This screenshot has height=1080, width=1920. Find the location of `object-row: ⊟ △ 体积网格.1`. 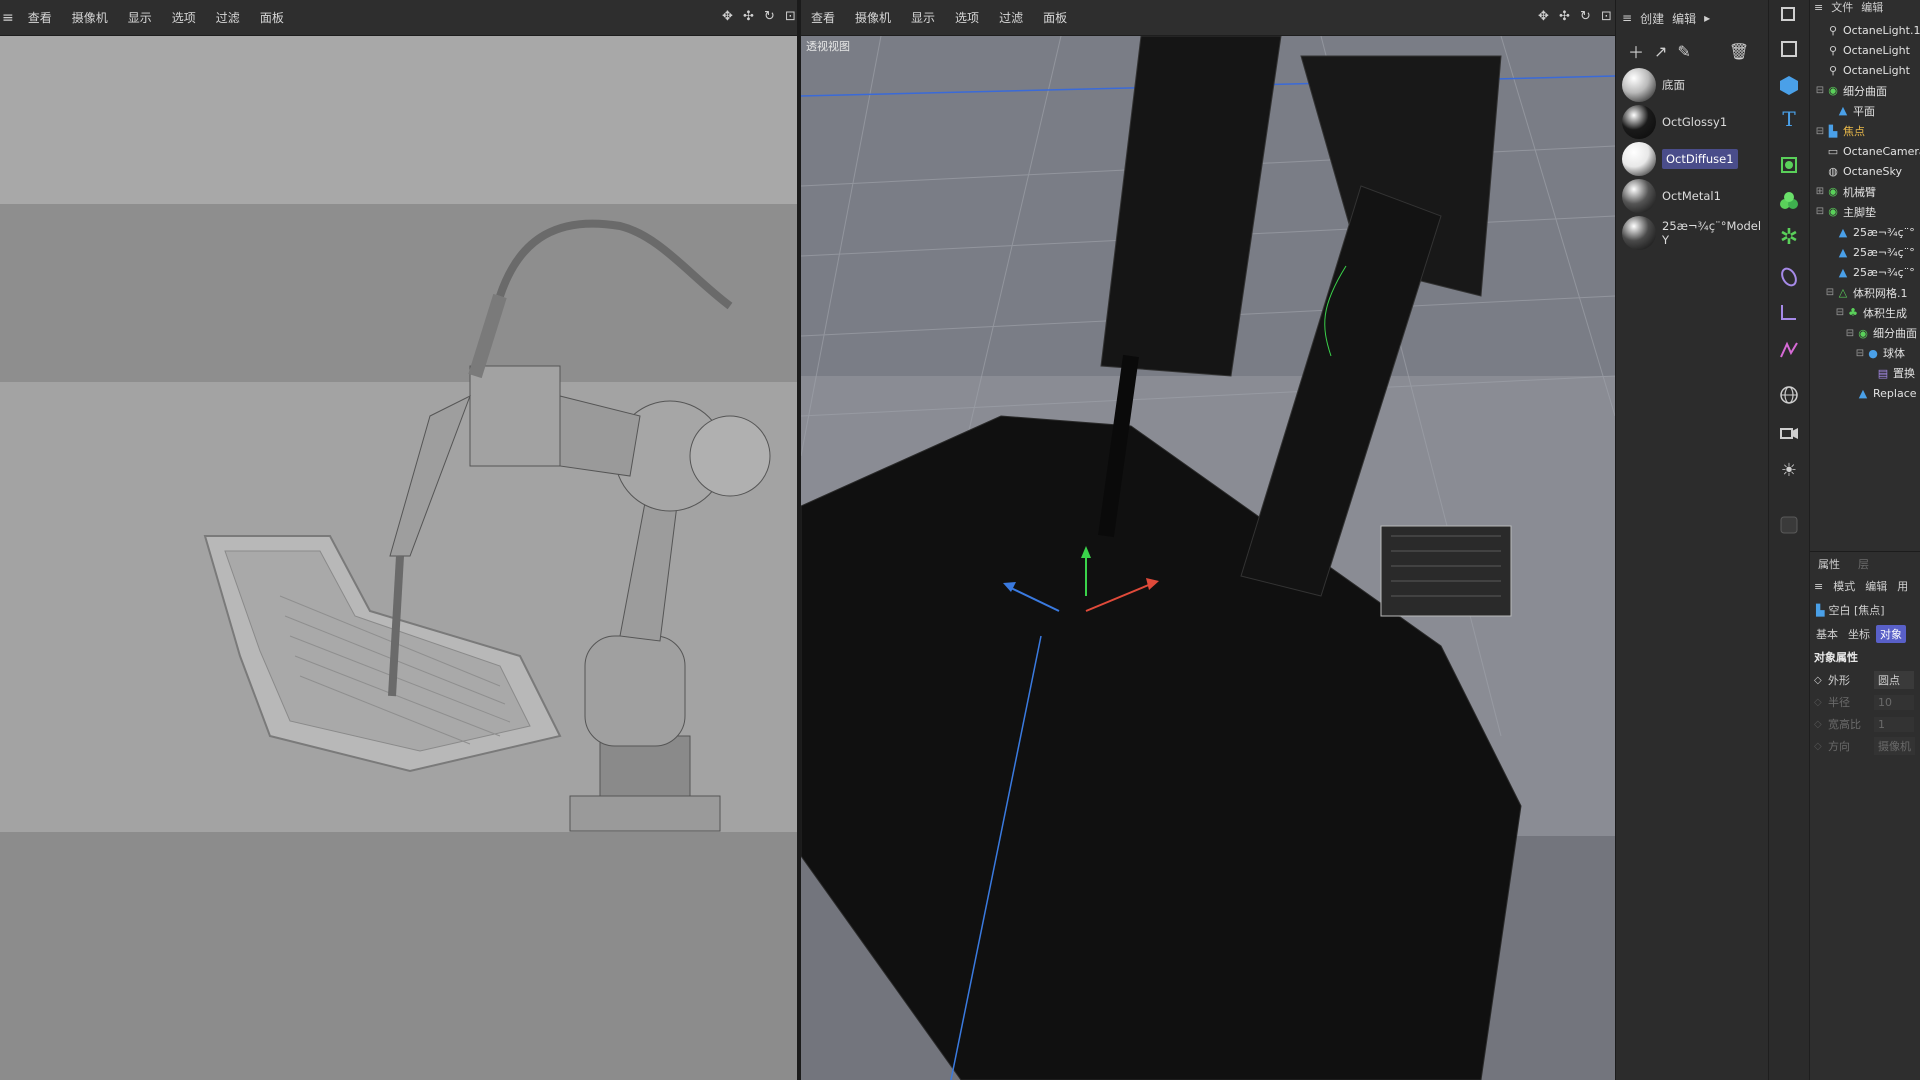

object-row: ⊟ △ 体积网格.1 is located at coordinates (1866, 293).